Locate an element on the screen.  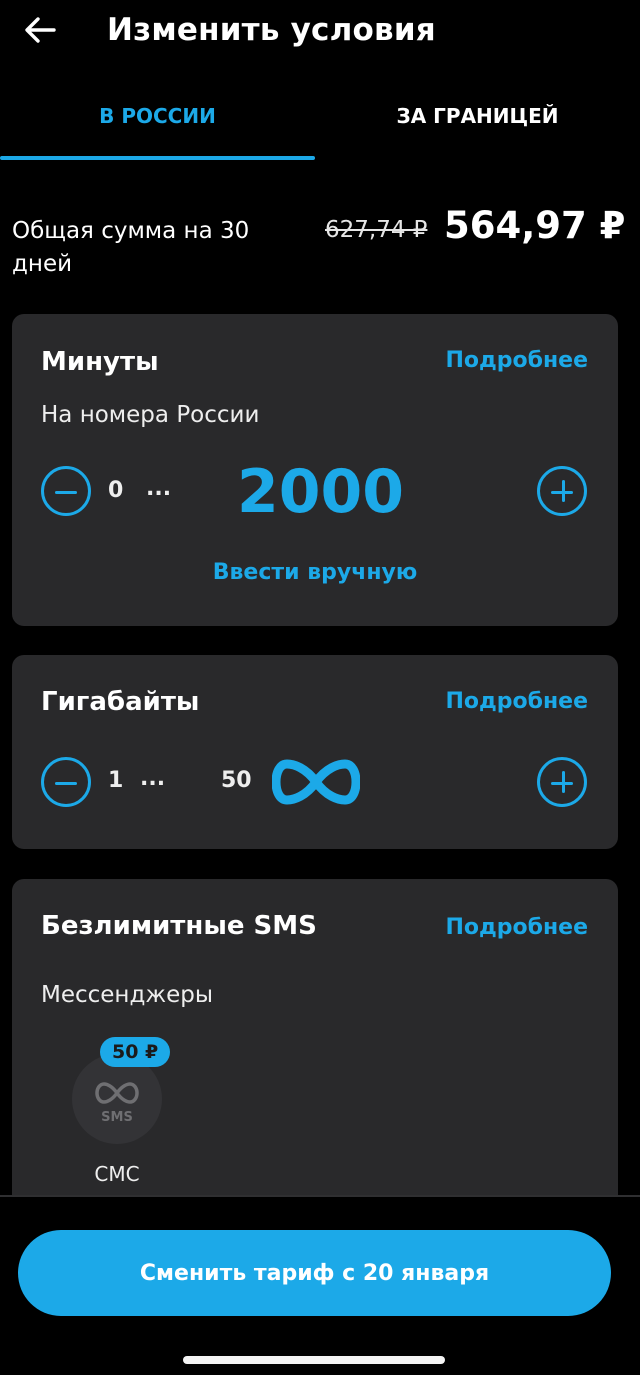
gigabytes-min-value: 1 is located at coordinates (116, 780).